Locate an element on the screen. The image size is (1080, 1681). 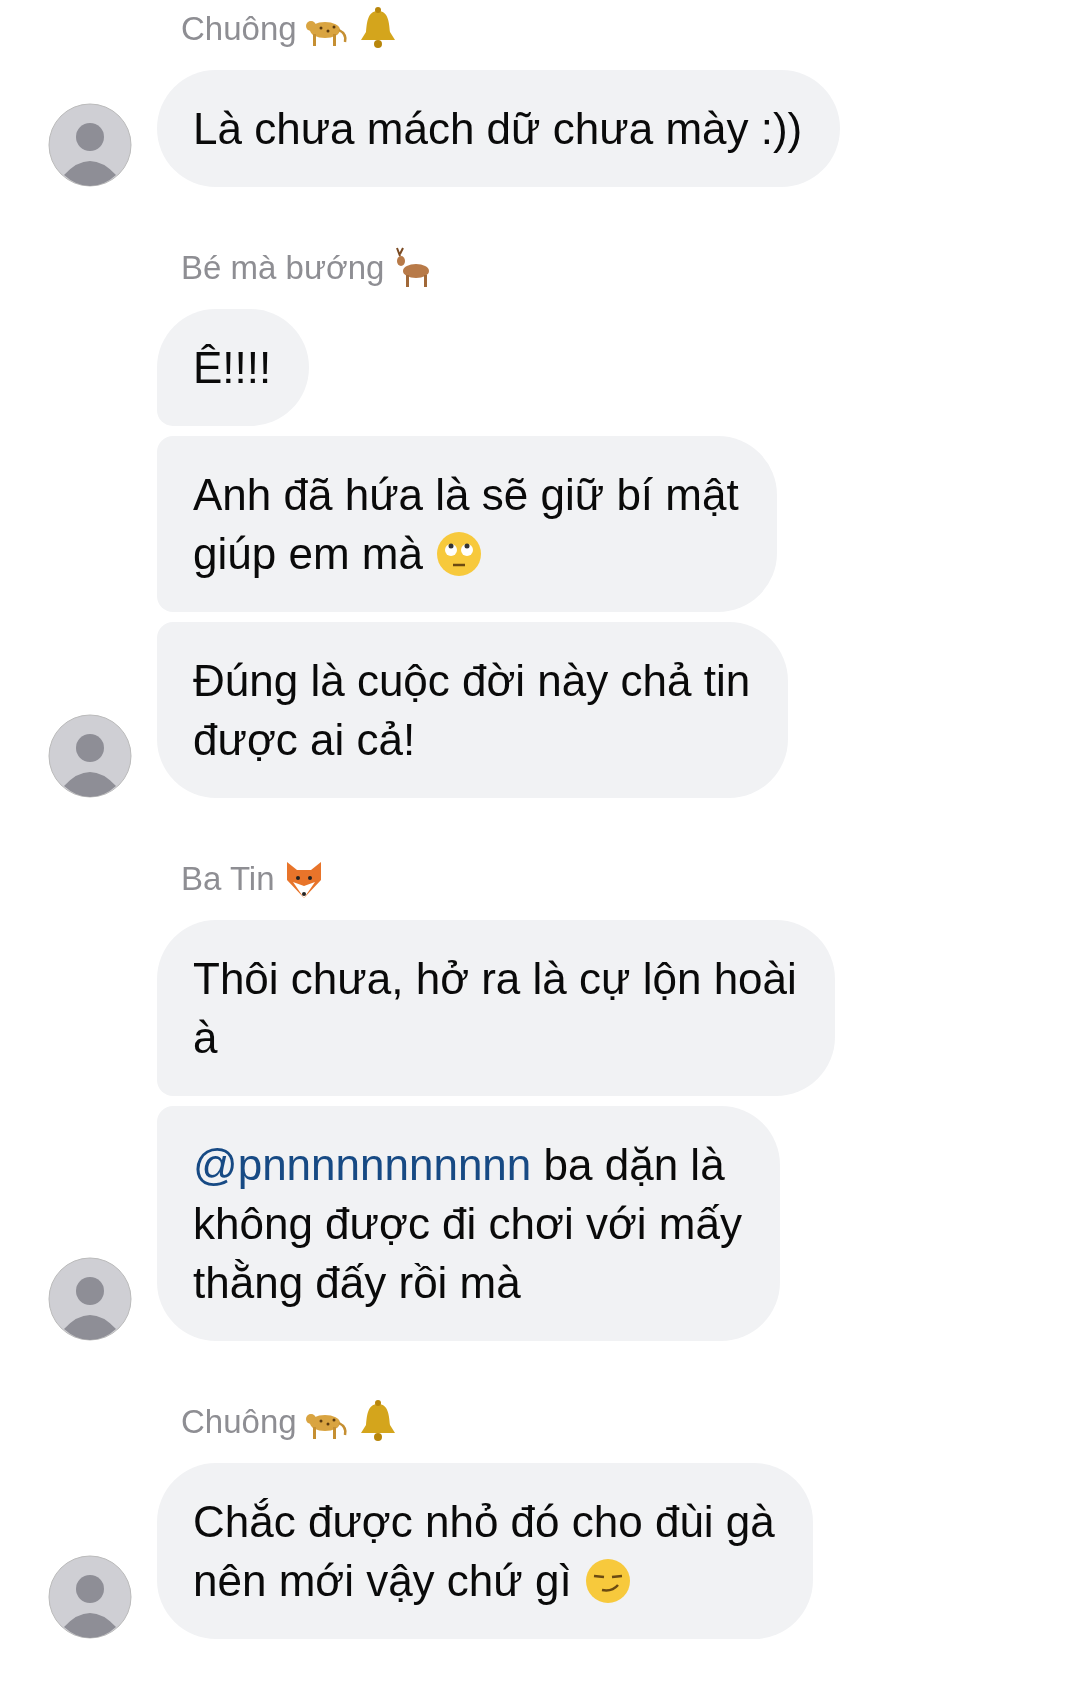
smirk-face-icon is located at coordinates (607, 1581).